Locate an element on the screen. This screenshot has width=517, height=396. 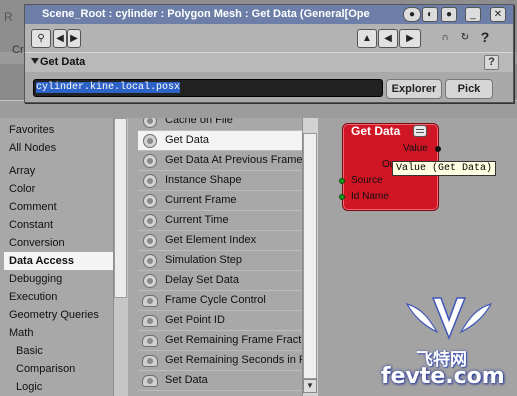
category-item: Comparison is located at coordinates (45, 369).